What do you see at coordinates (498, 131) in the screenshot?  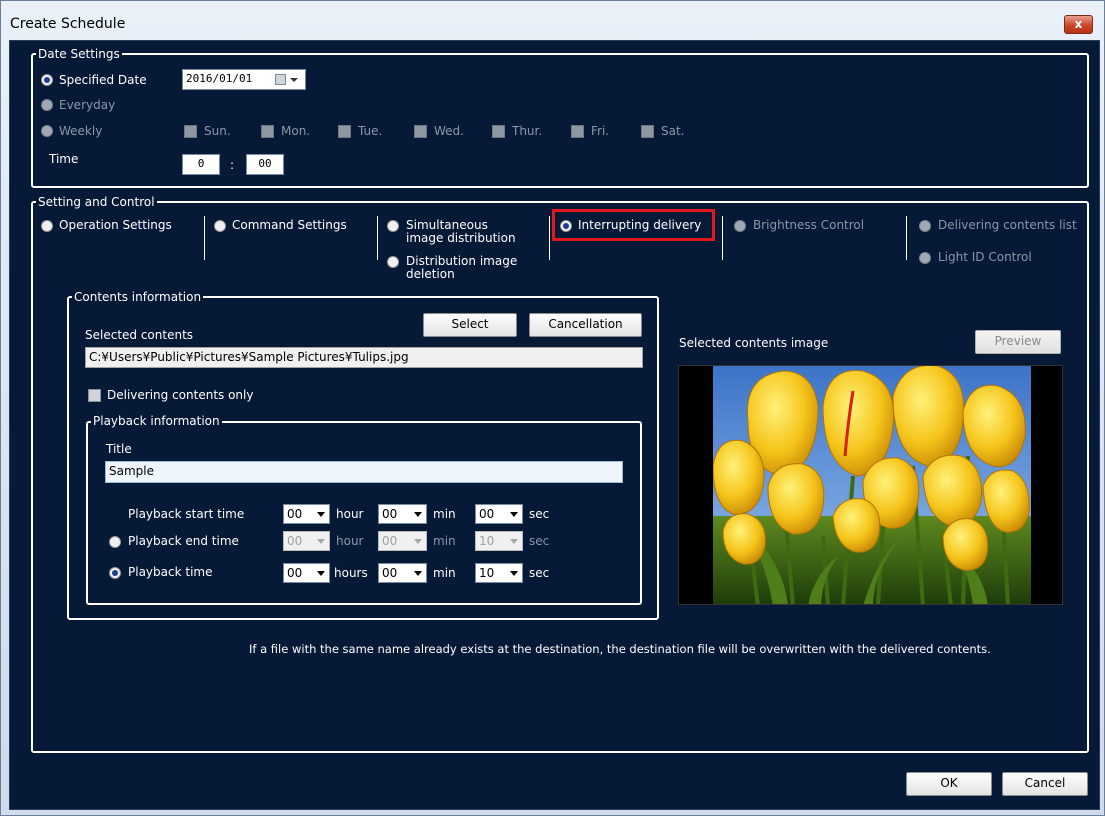 I see `day-checkbox-thur` at bounding box center [498, 131].